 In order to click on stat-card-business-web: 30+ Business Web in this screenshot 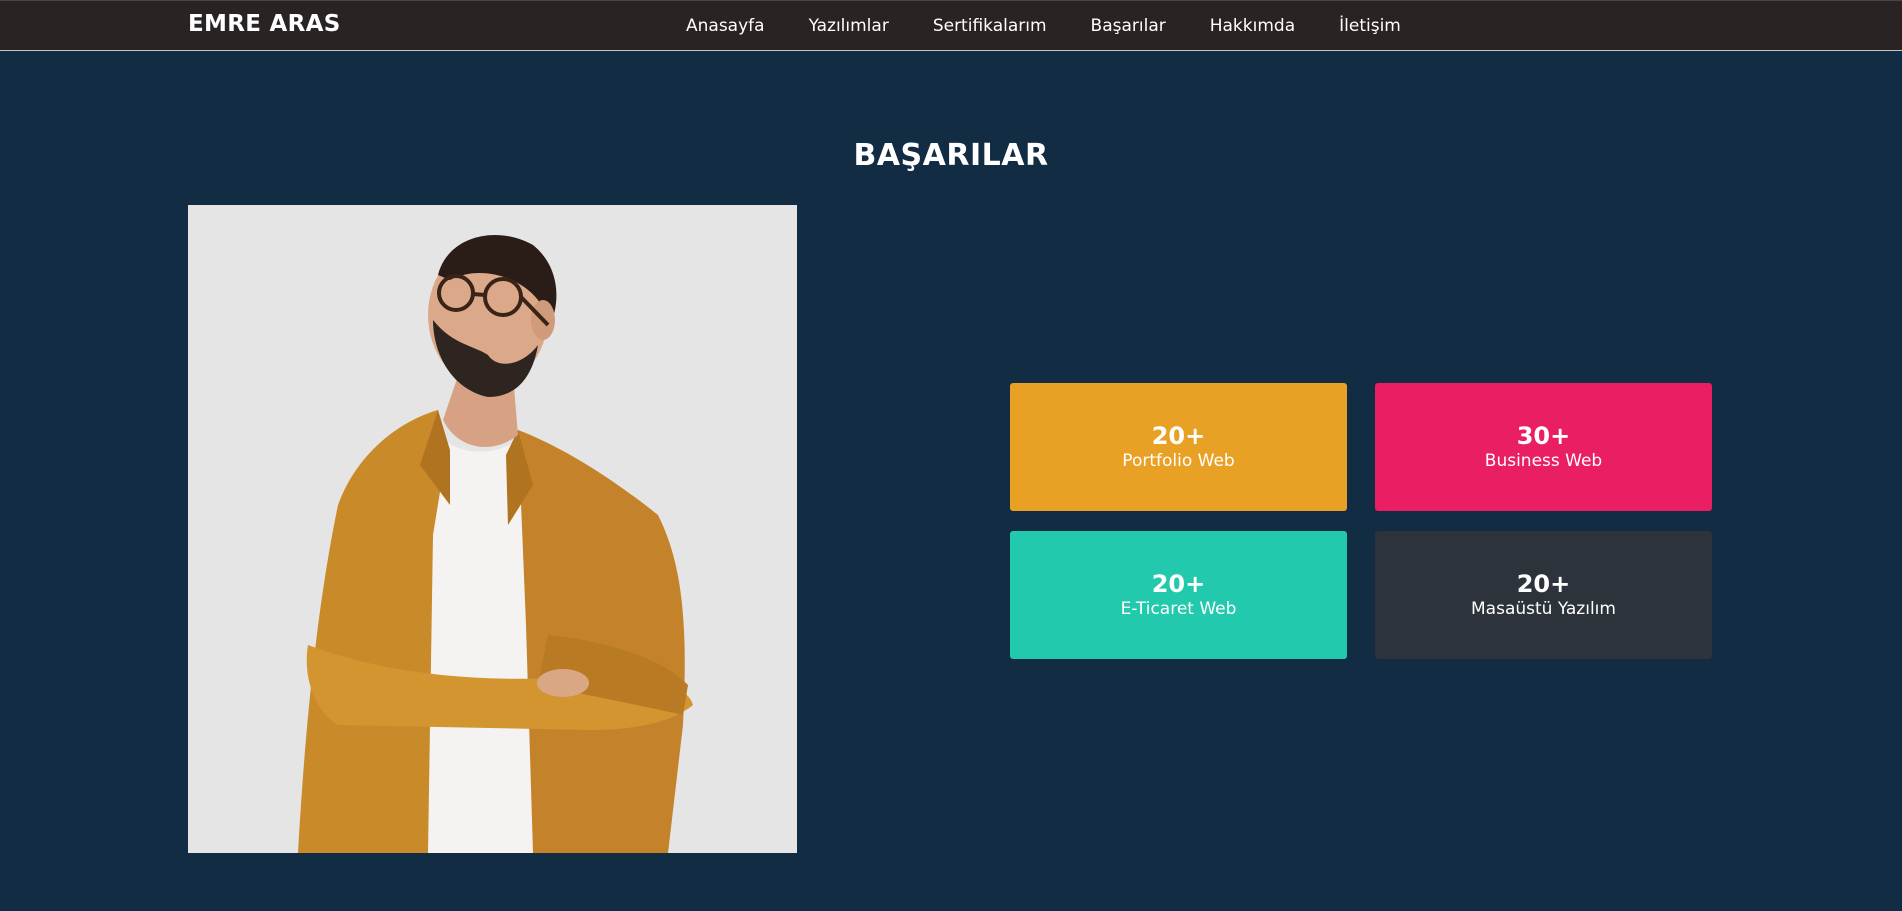, I will do `click(1543, 447)`.